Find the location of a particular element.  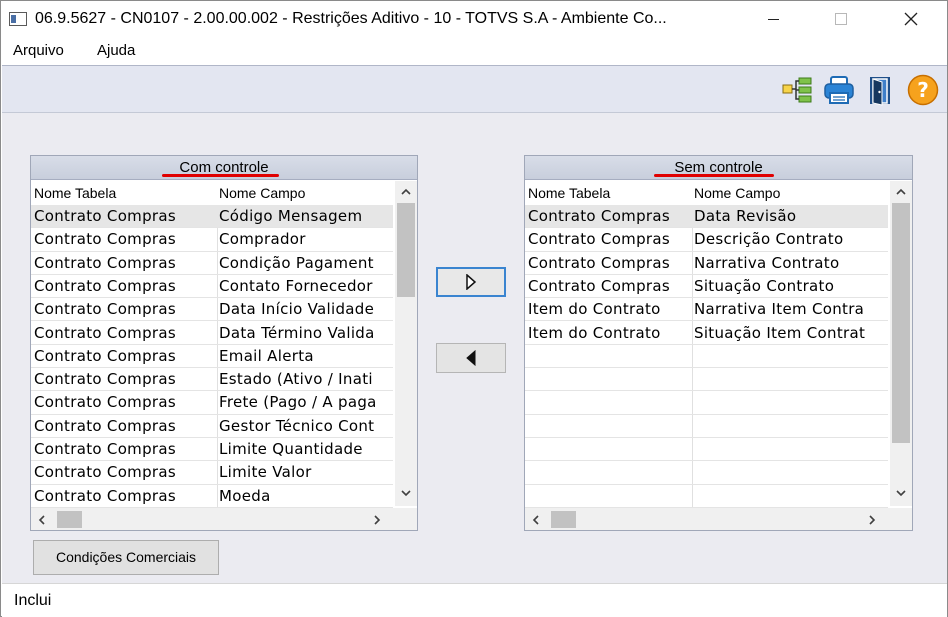

table-row: Contrato Compras Descrição Contrato is located at coordinates (706, 240).